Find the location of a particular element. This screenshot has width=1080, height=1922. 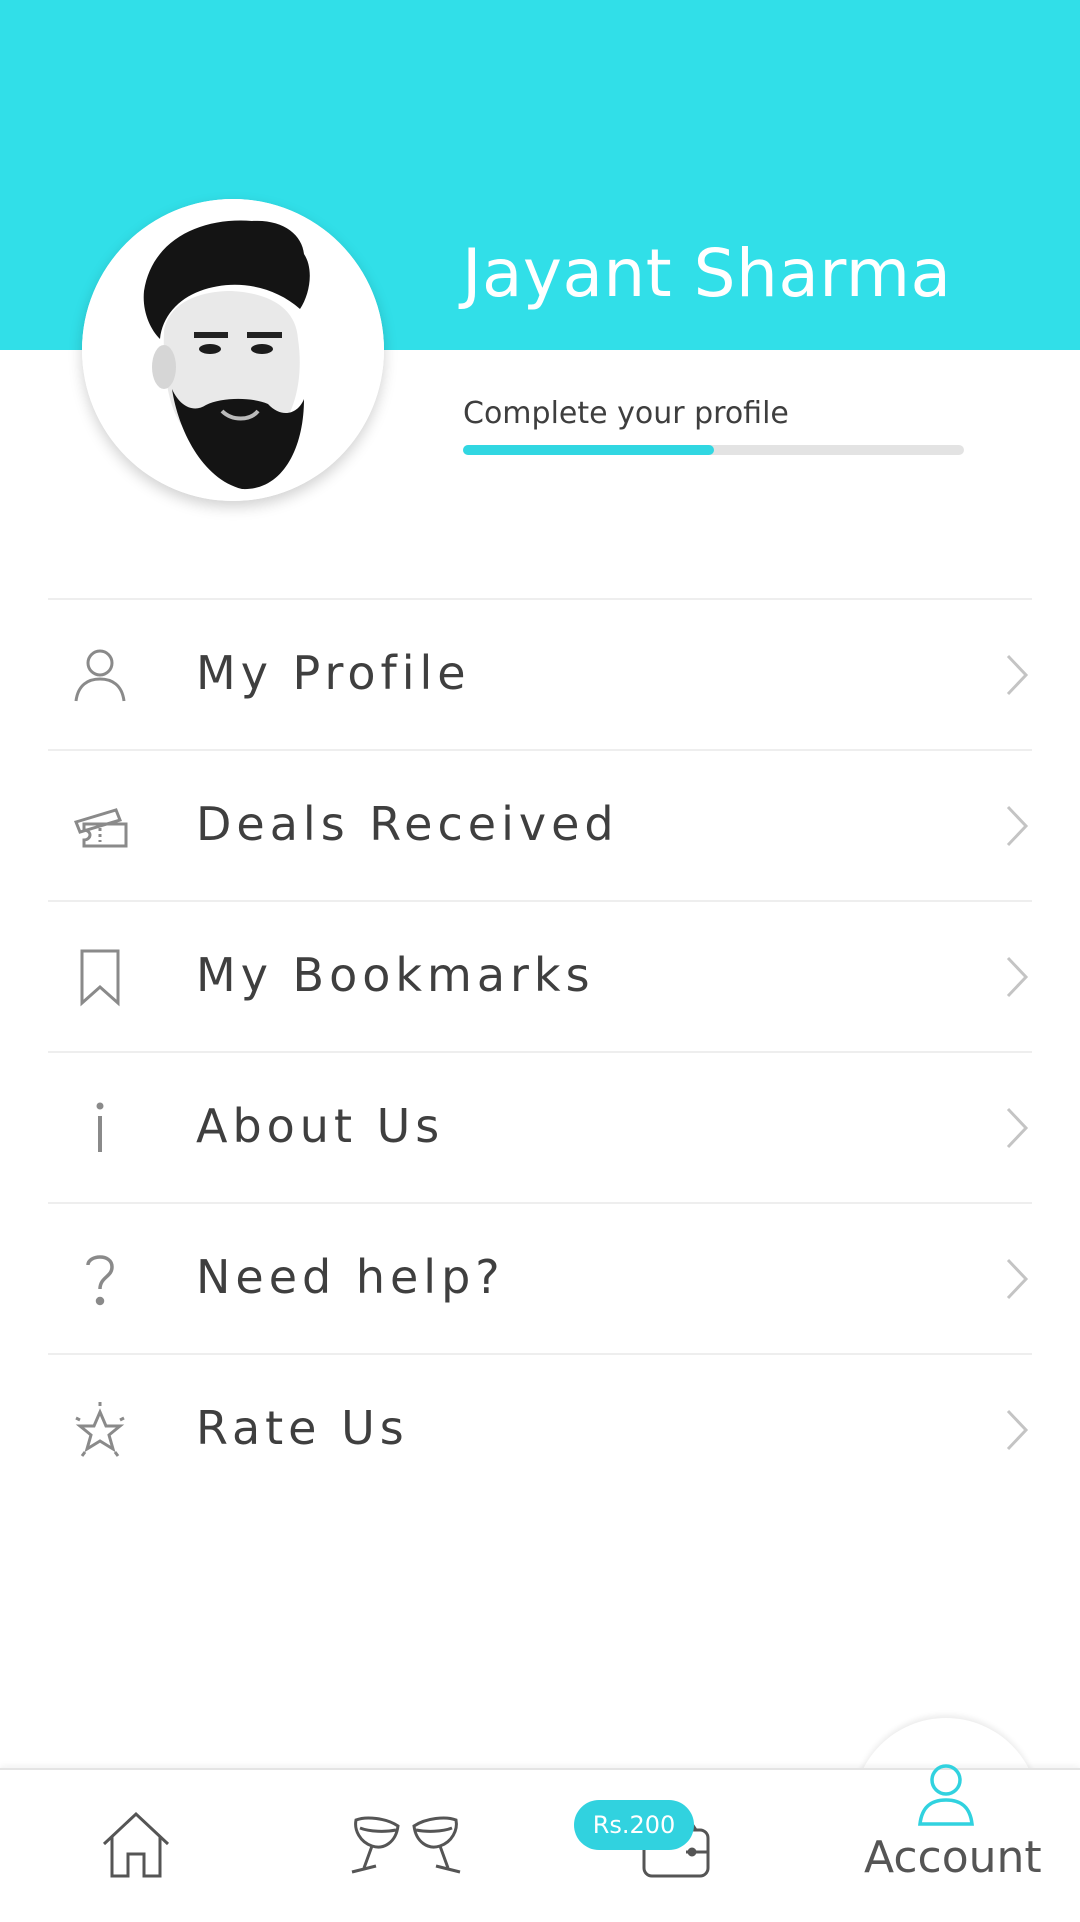

help-icon is located at coordinates (100, 1279).